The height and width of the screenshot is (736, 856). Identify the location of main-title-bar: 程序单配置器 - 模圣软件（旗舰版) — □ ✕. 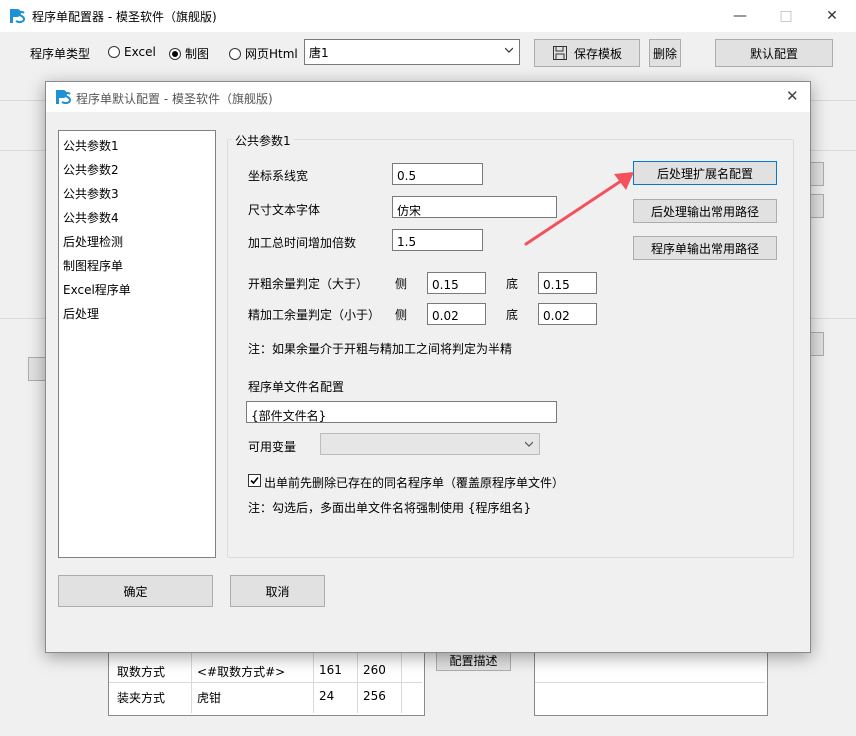
(428, 16).